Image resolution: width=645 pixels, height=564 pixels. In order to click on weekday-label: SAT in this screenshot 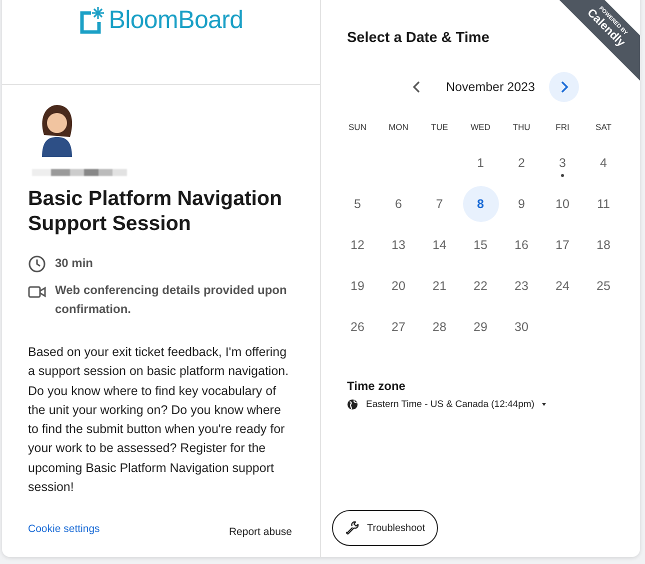, I will do `click(603, 127)`.